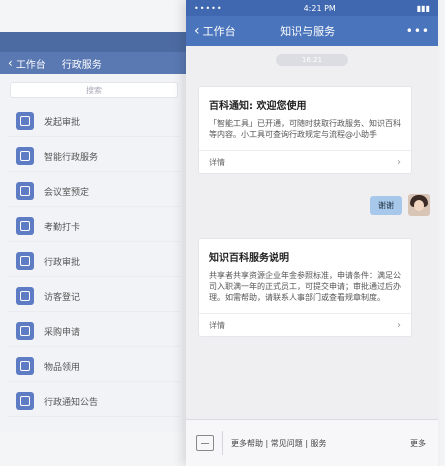  Describe the element at coordinates (62, 122) in the screenshot. I see `list-item-label: 发起审批` at that location.